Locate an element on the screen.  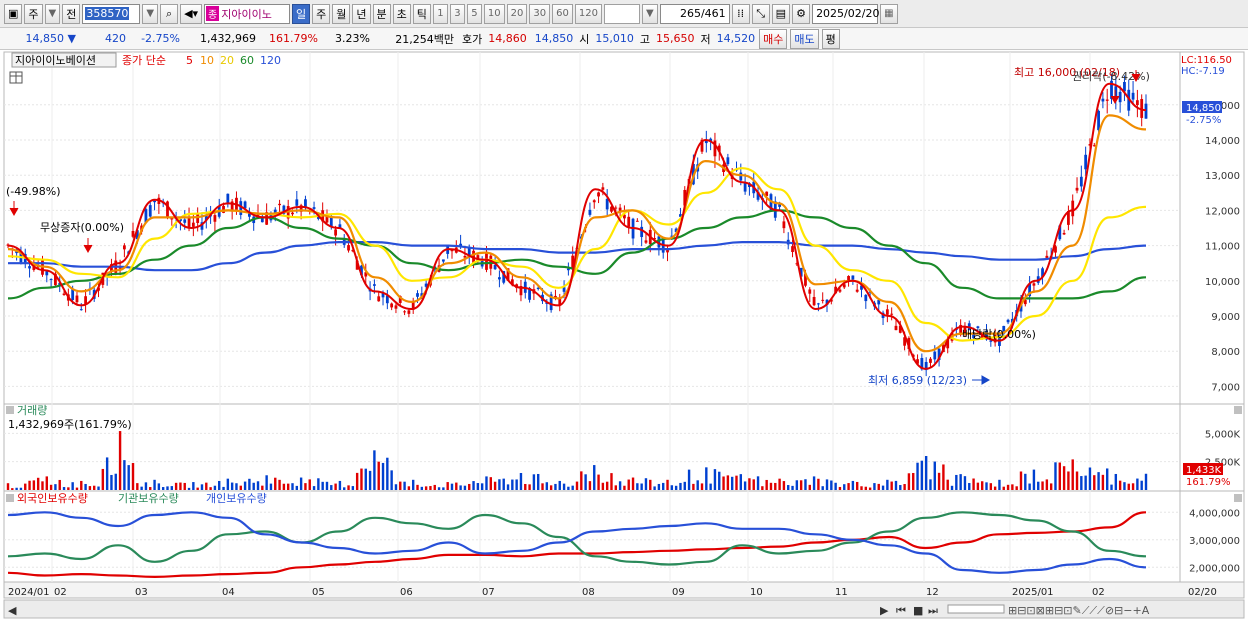
interval-custom-input is located at coordinates (621, 13).